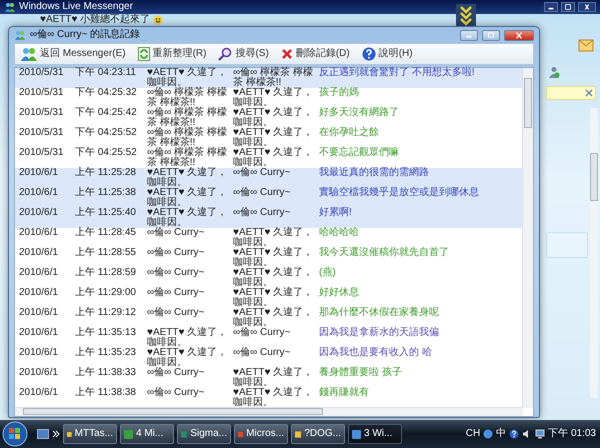  I want to click on history-row: 2010/6/1 上午 11:28:59 ∞倫∞ Curry~ ♥AETT♥ 久違了，咖啡因。 (燕), so click(269, 278).